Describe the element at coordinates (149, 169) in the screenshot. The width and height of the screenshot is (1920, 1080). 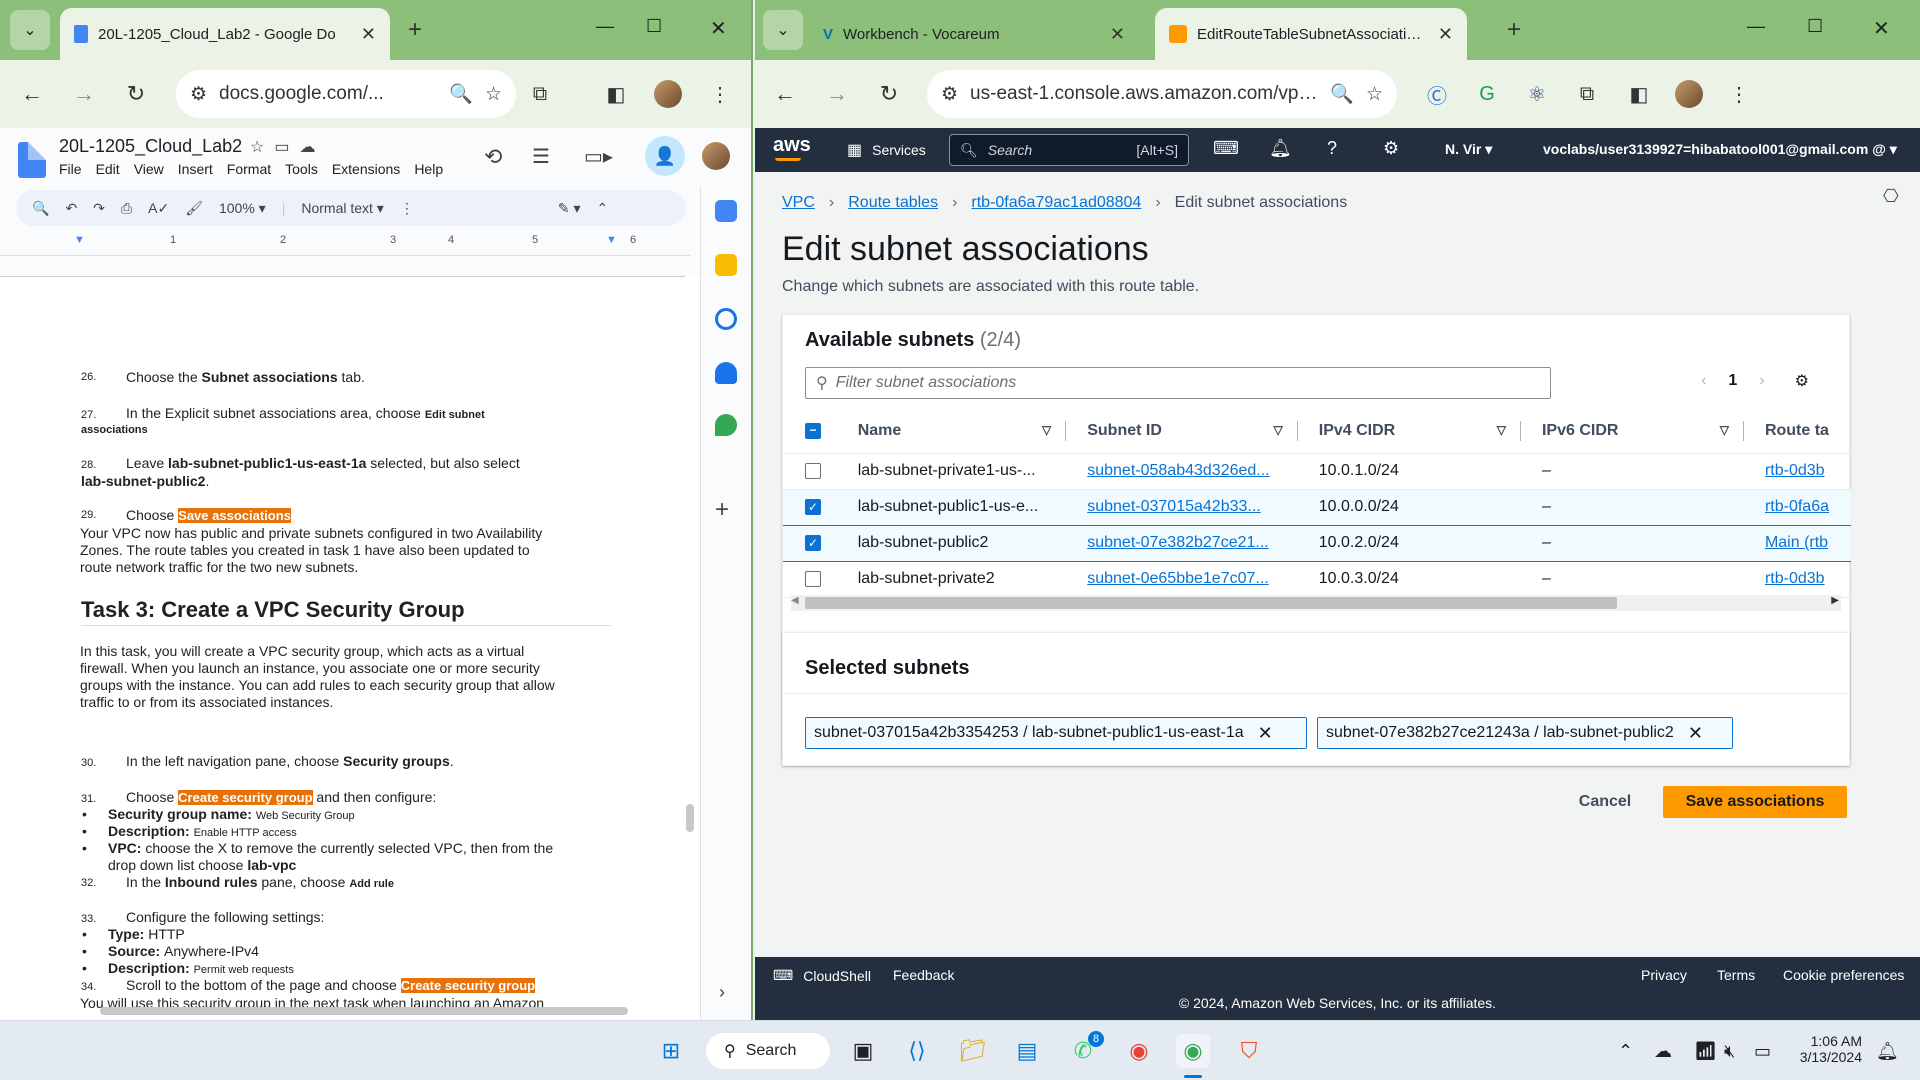
I see `menu-view: View` at that location.